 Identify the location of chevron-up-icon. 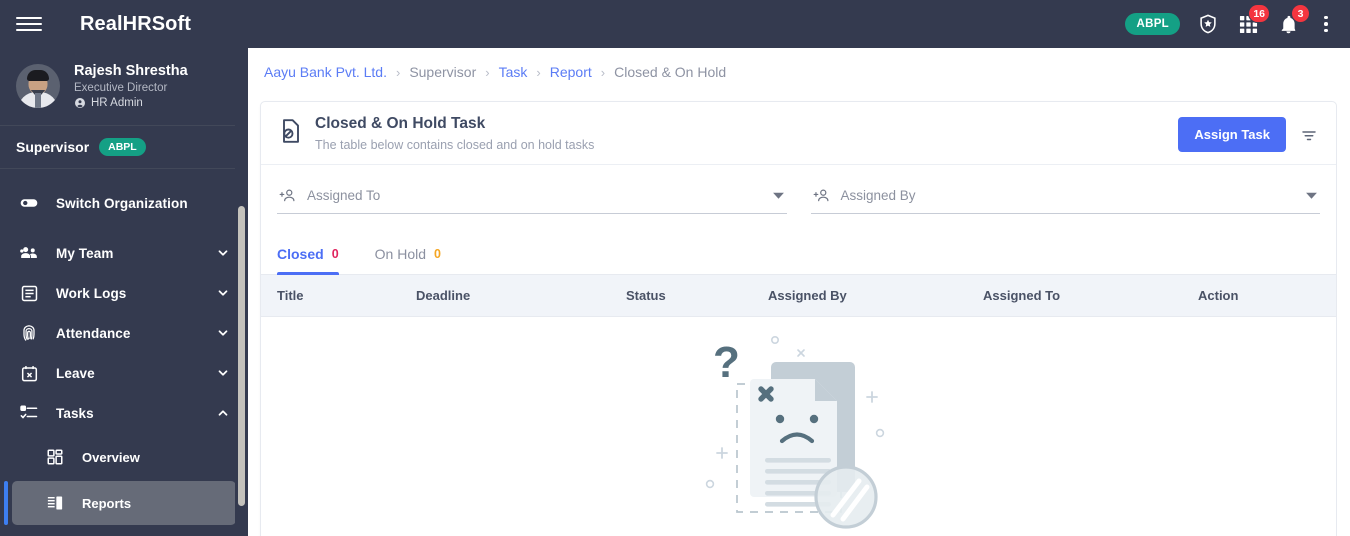
(223, 413).